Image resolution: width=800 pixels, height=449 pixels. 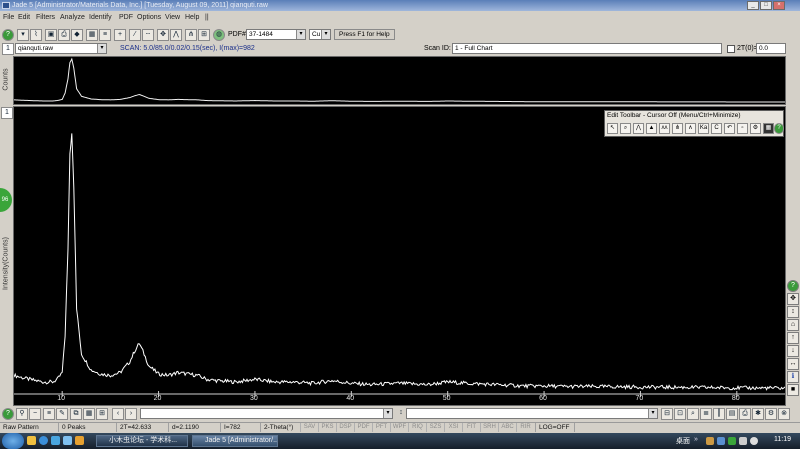 I want to click on line-icon: ⁄, so click(x=135, y=35).